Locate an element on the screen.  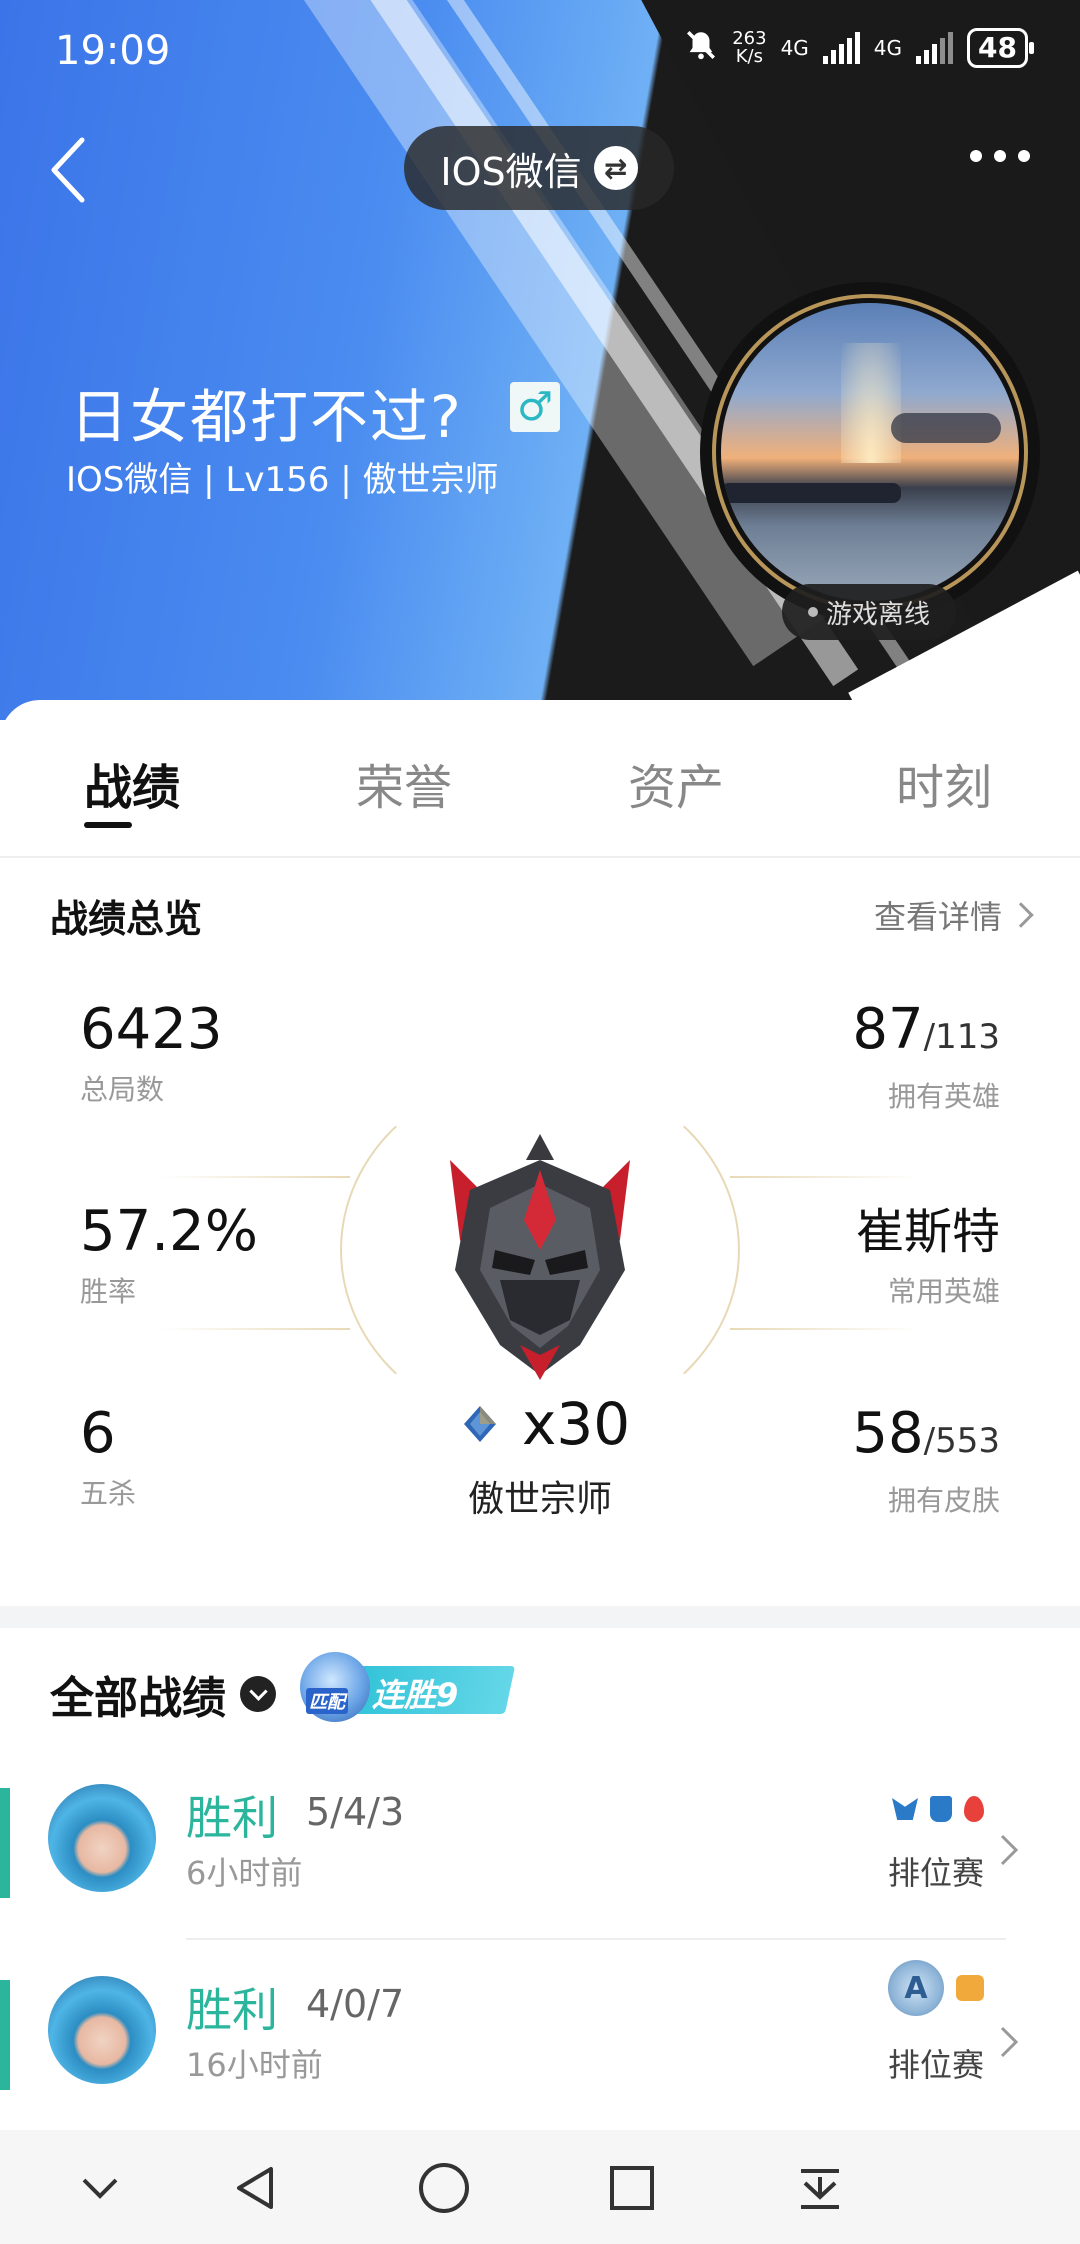
match-badges: A is located at coordinates (936, 1988).